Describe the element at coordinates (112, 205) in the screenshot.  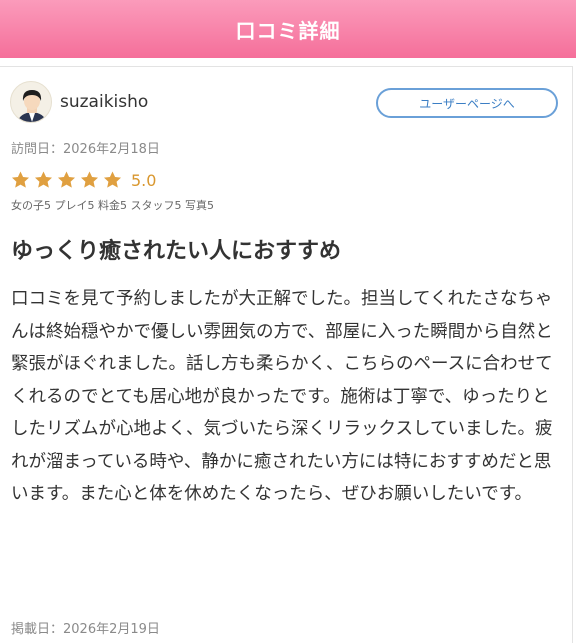
I see `sub-scores: 女の子5 プレイ5 料金5 スタッフ5 写真5` at that location.